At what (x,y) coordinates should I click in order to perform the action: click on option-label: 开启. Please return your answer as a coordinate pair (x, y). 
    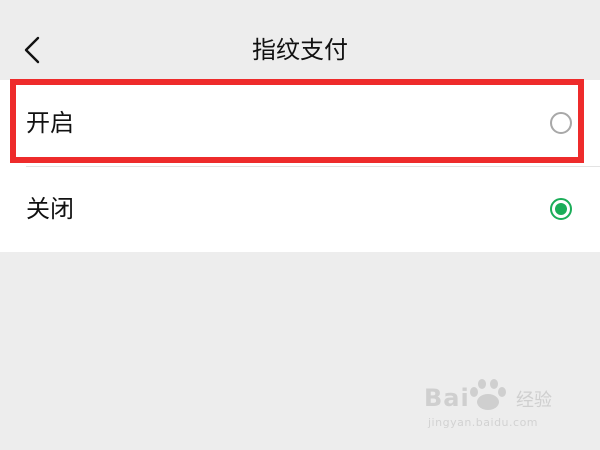
    Looking at the image, I should click on (50, 123).